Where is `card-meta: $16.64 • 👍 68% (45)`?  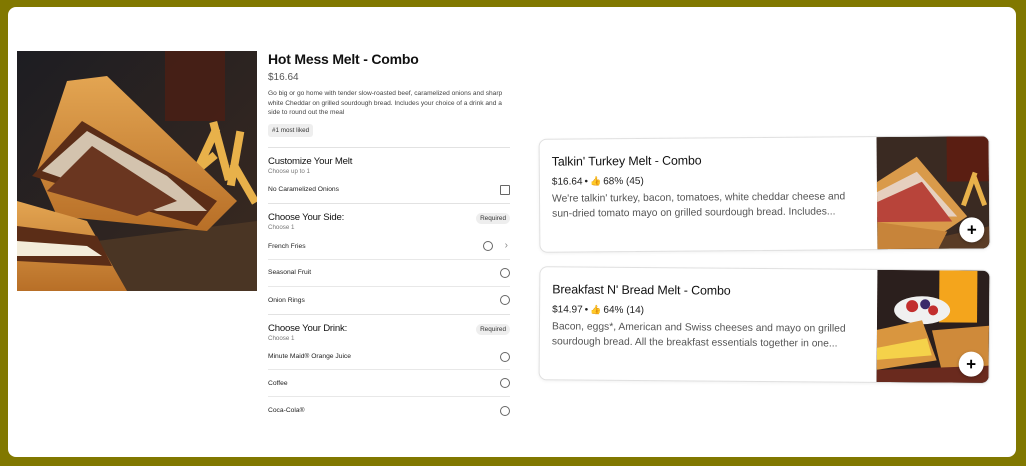
card-meta: $16.64 • 👍 68% (45) is located at coordinates (709, 181).